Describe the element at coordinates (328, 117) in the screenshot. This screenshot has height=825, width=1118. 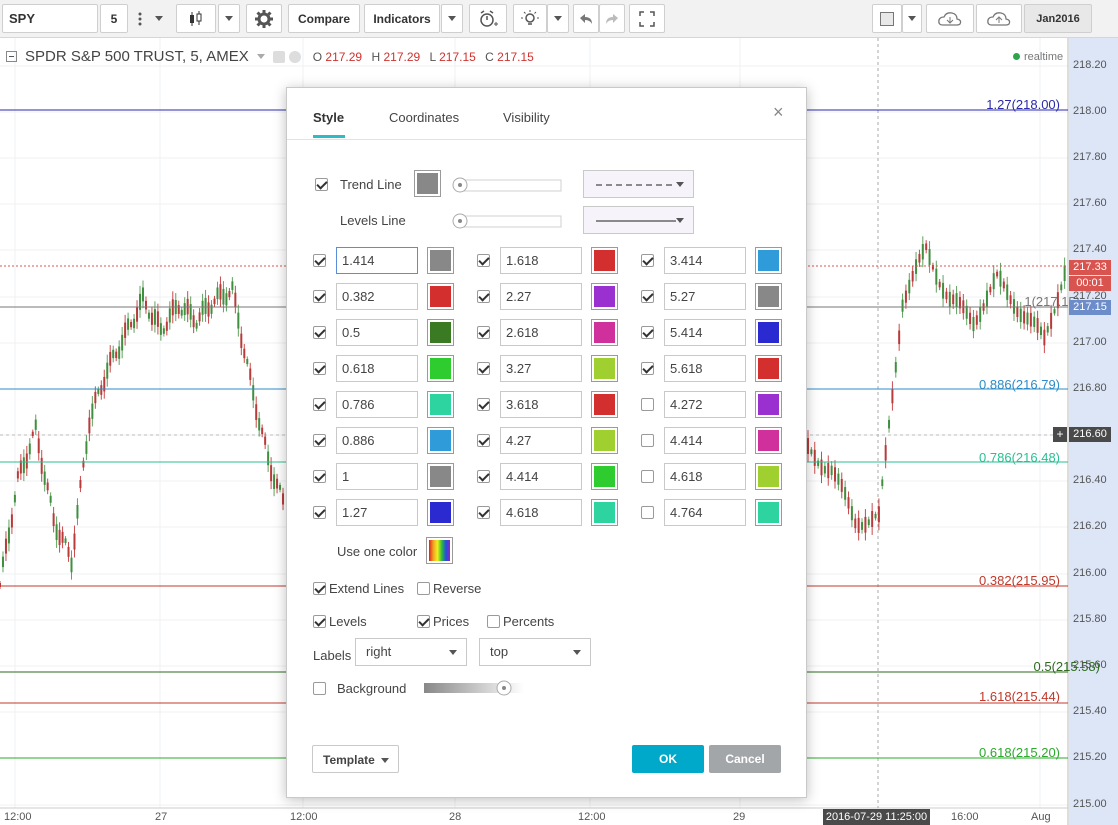
I see `tab-style: Style` at that location.